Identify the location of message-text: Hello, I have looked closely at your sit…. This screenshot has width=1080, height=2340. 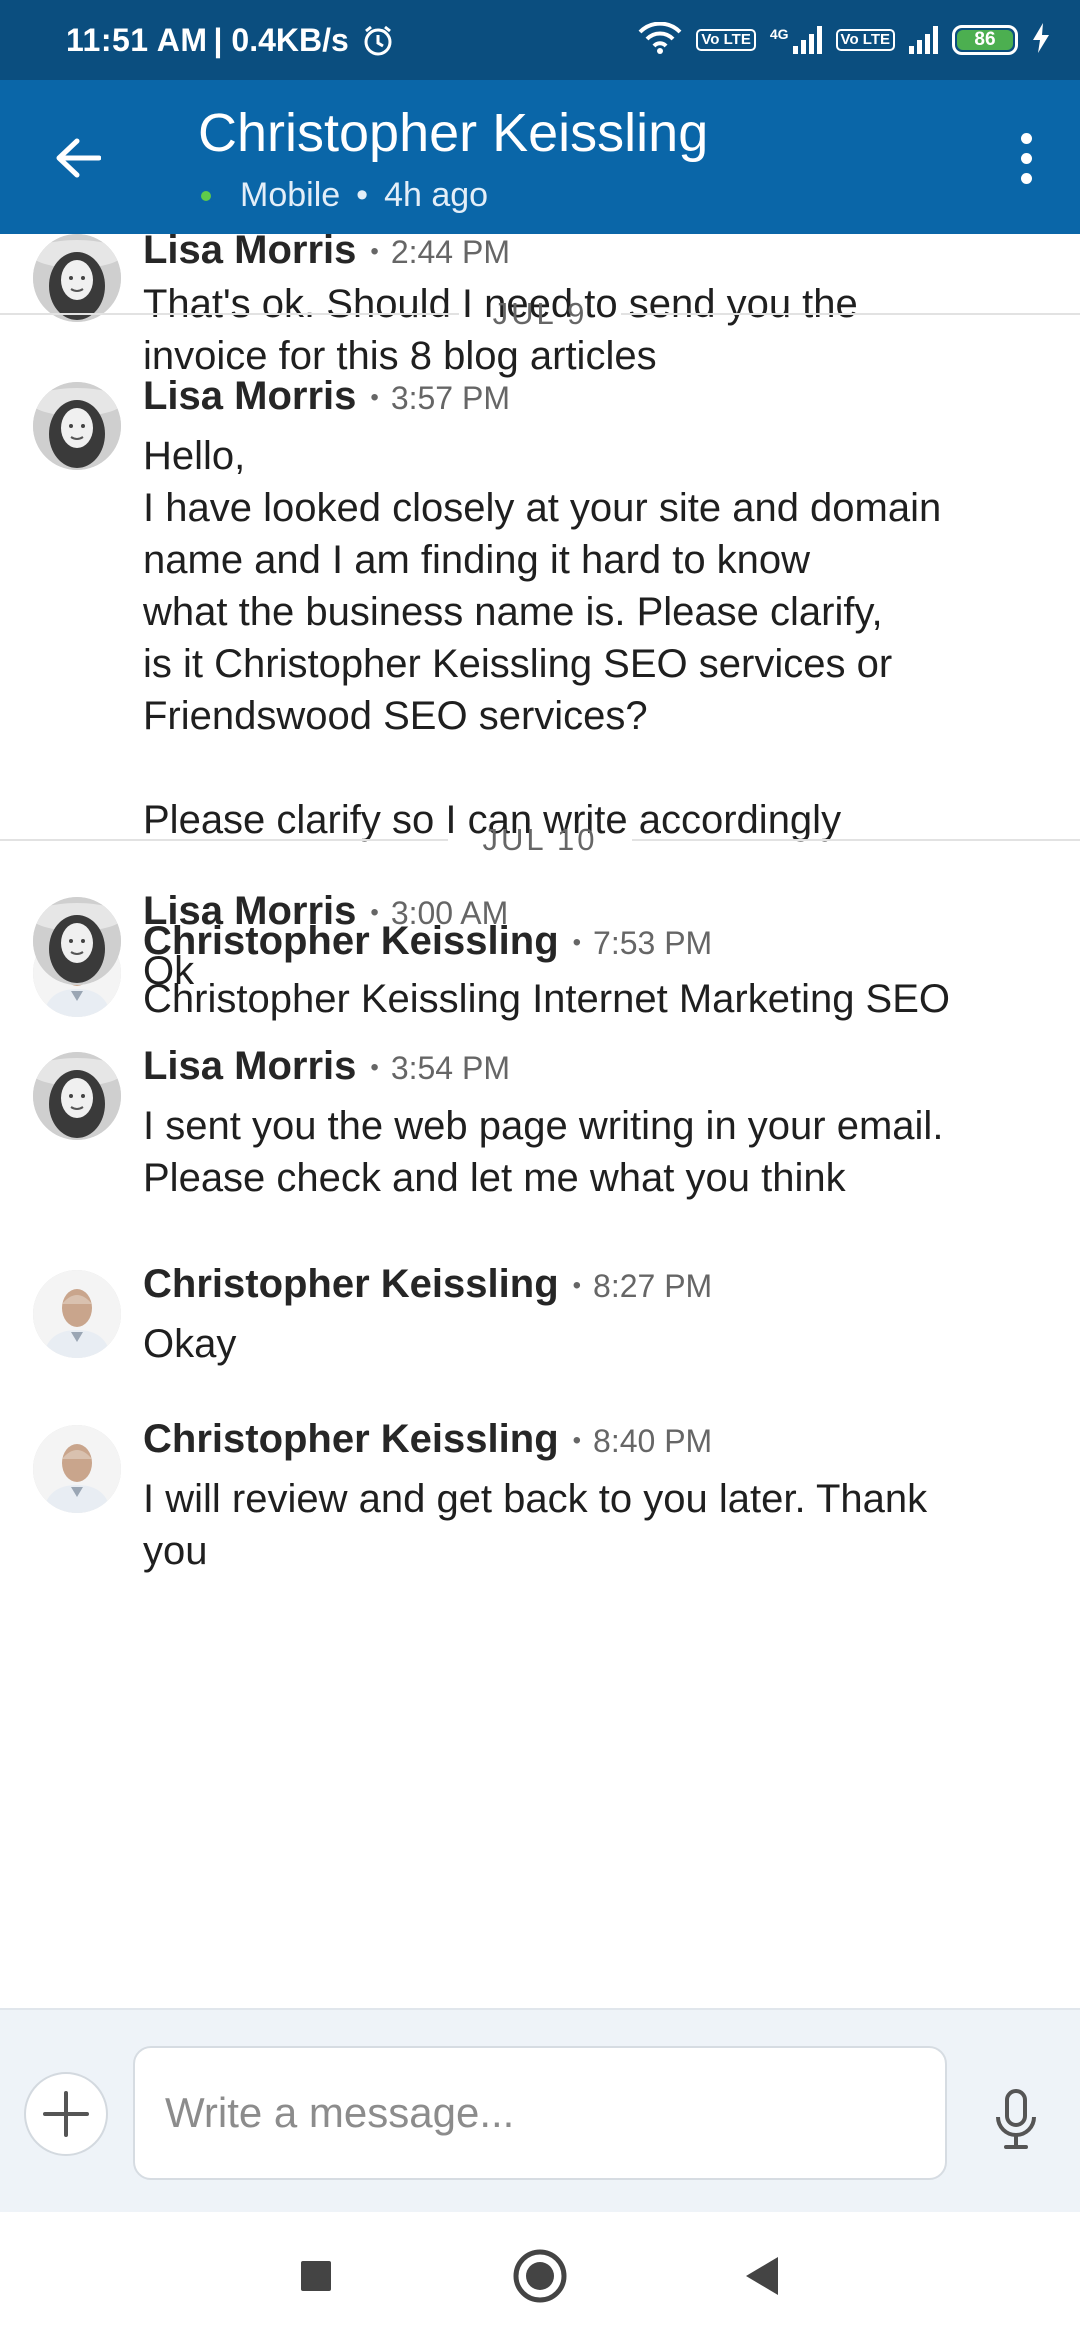
(542, 638).